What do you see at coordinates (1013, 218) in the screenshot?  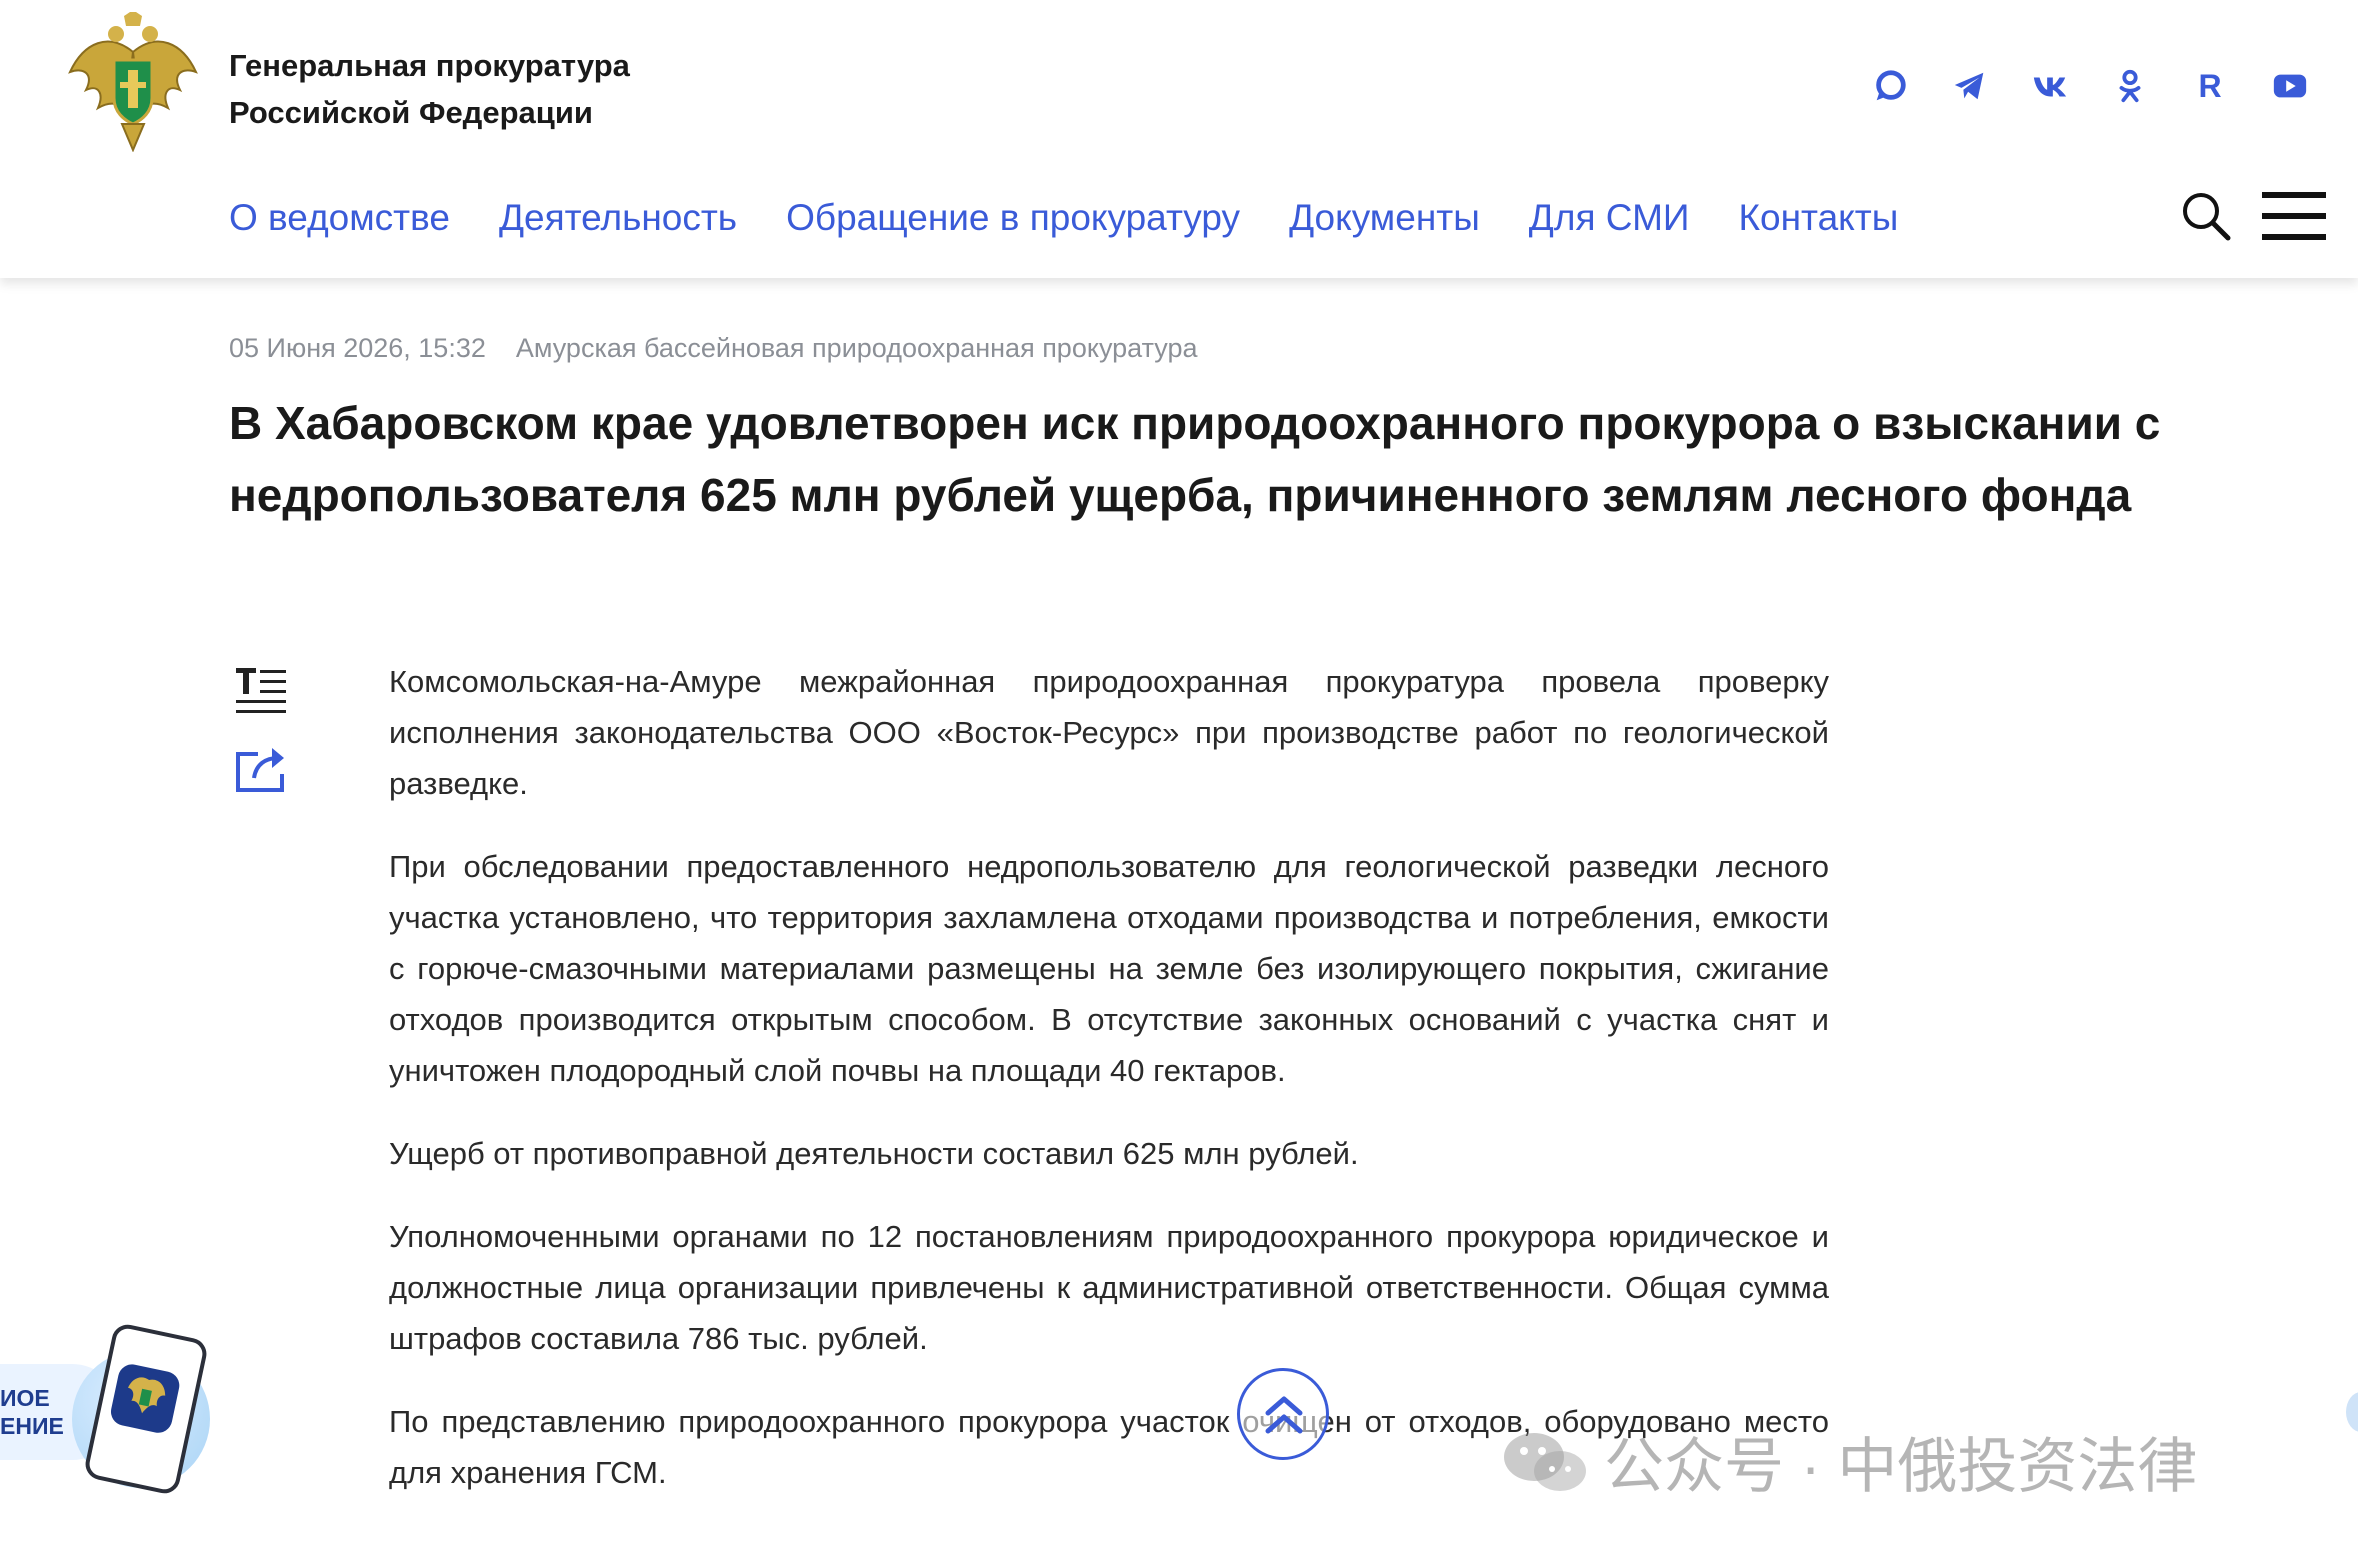 I see `nav-item-appeal: Обращение в прокуратуру` at bounding box center [1013, 218].